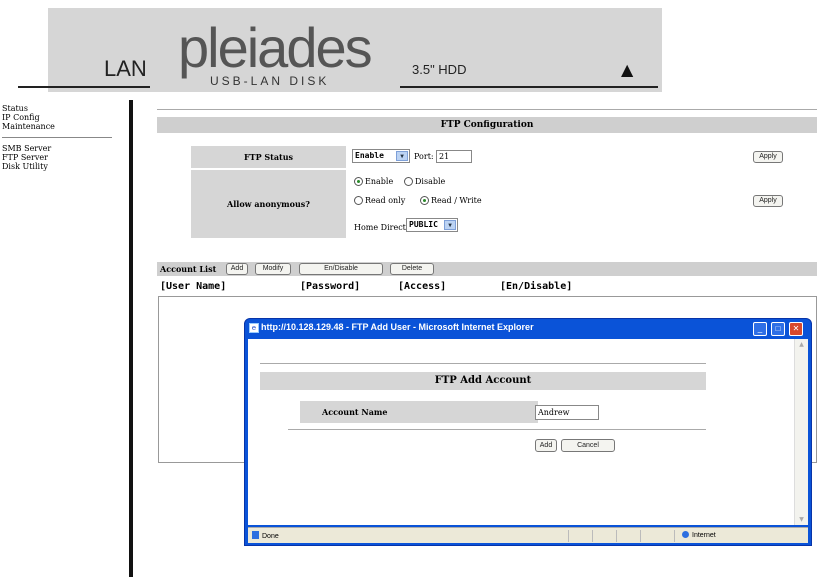 The image size is (817, 577). Describe the element at coordinates (62, 117) in the screenshot. I see `nav-ip-config: IP Config` at that location.